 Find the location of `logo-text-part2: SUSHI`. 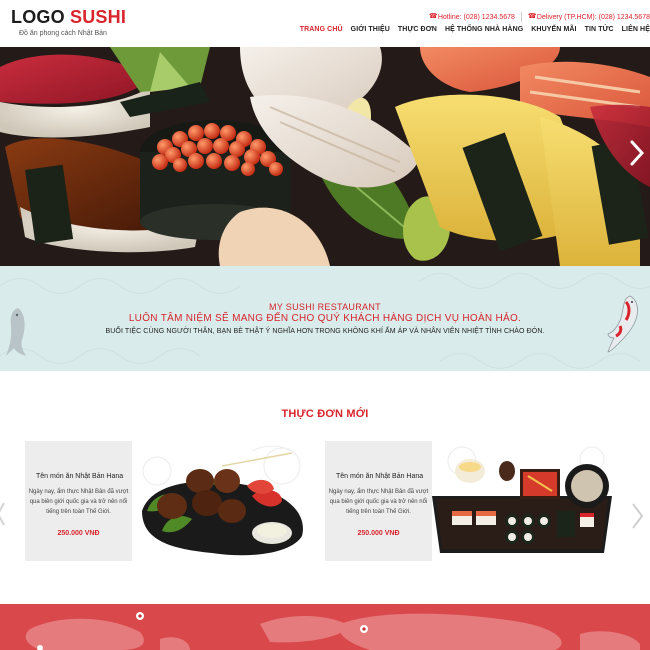

logo-text-part2: SUSHI is located at coordinates (98, 17).